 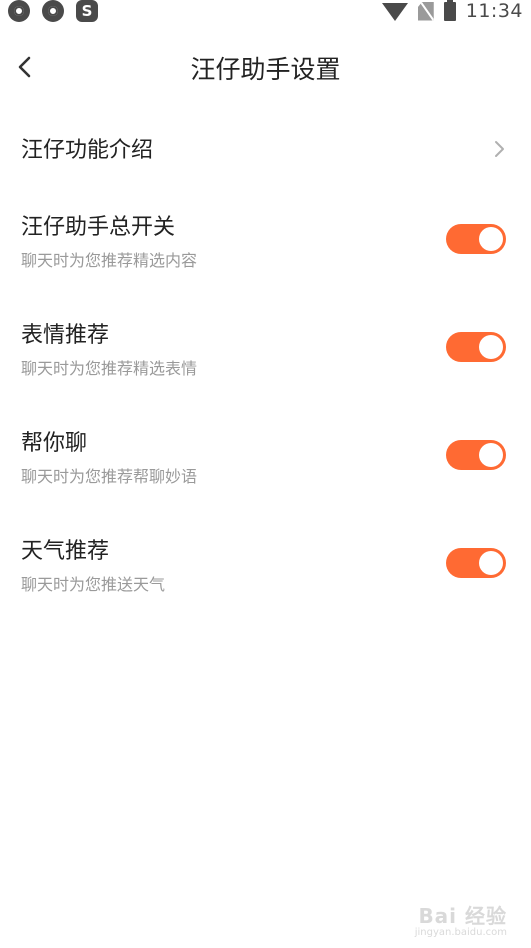 What do you see at coordinates (265, 249) in the screenshot?
I see `setting-row-master-switch: 汪仔助手总开关 聊天时为您推荐精选内容` at bounding box center [265, 249].